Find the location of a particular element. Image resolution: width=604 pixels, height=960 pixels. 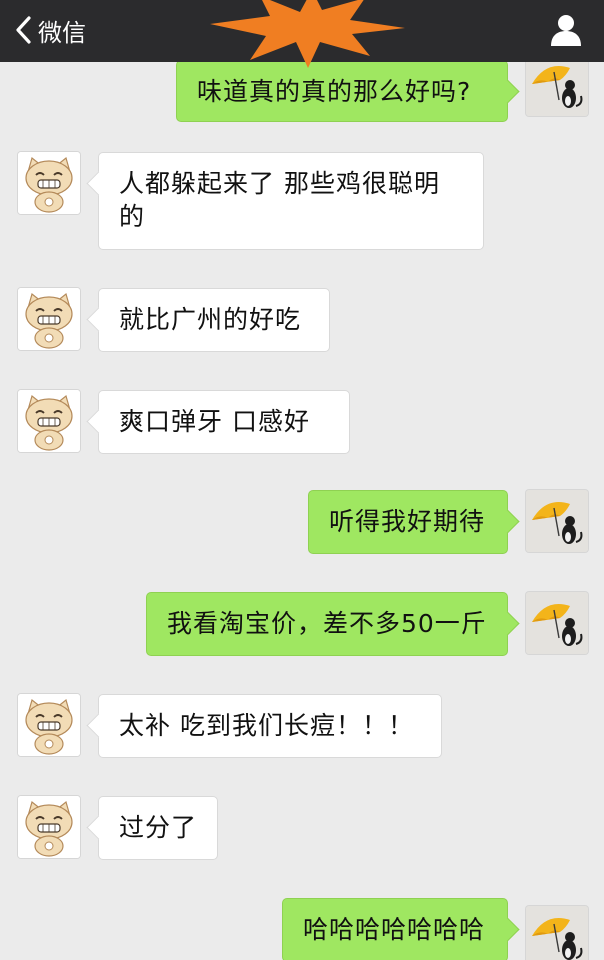

message-bubble-out: 哈哈哈哈哈哈哈 is located at coordinates (395, 929).